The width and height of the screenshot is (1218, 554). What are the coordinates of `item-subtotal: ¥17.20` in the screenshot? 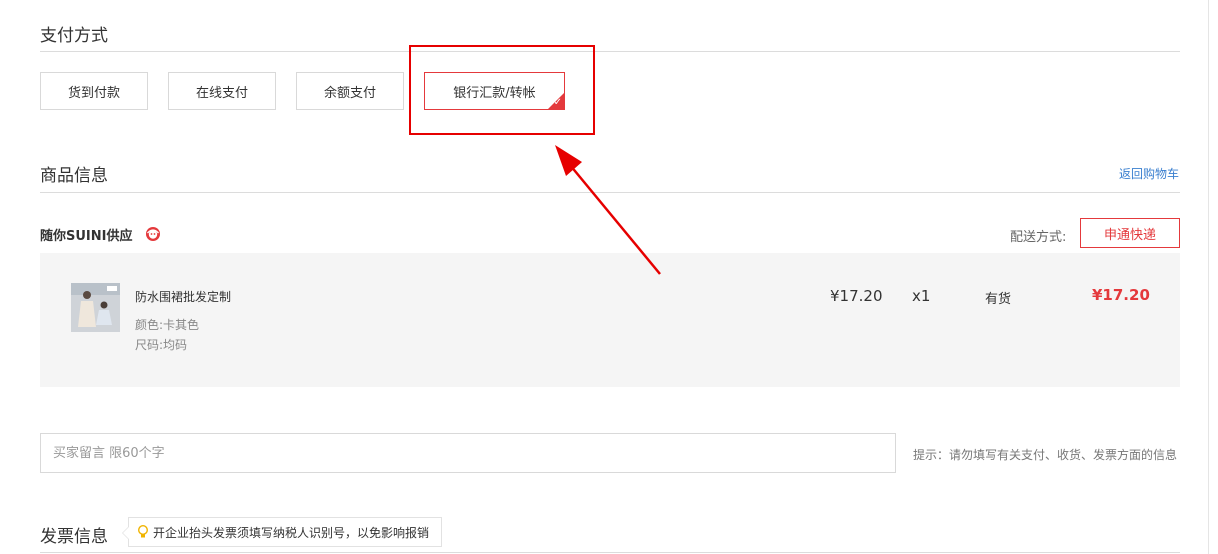 It's located at (1121, 295).